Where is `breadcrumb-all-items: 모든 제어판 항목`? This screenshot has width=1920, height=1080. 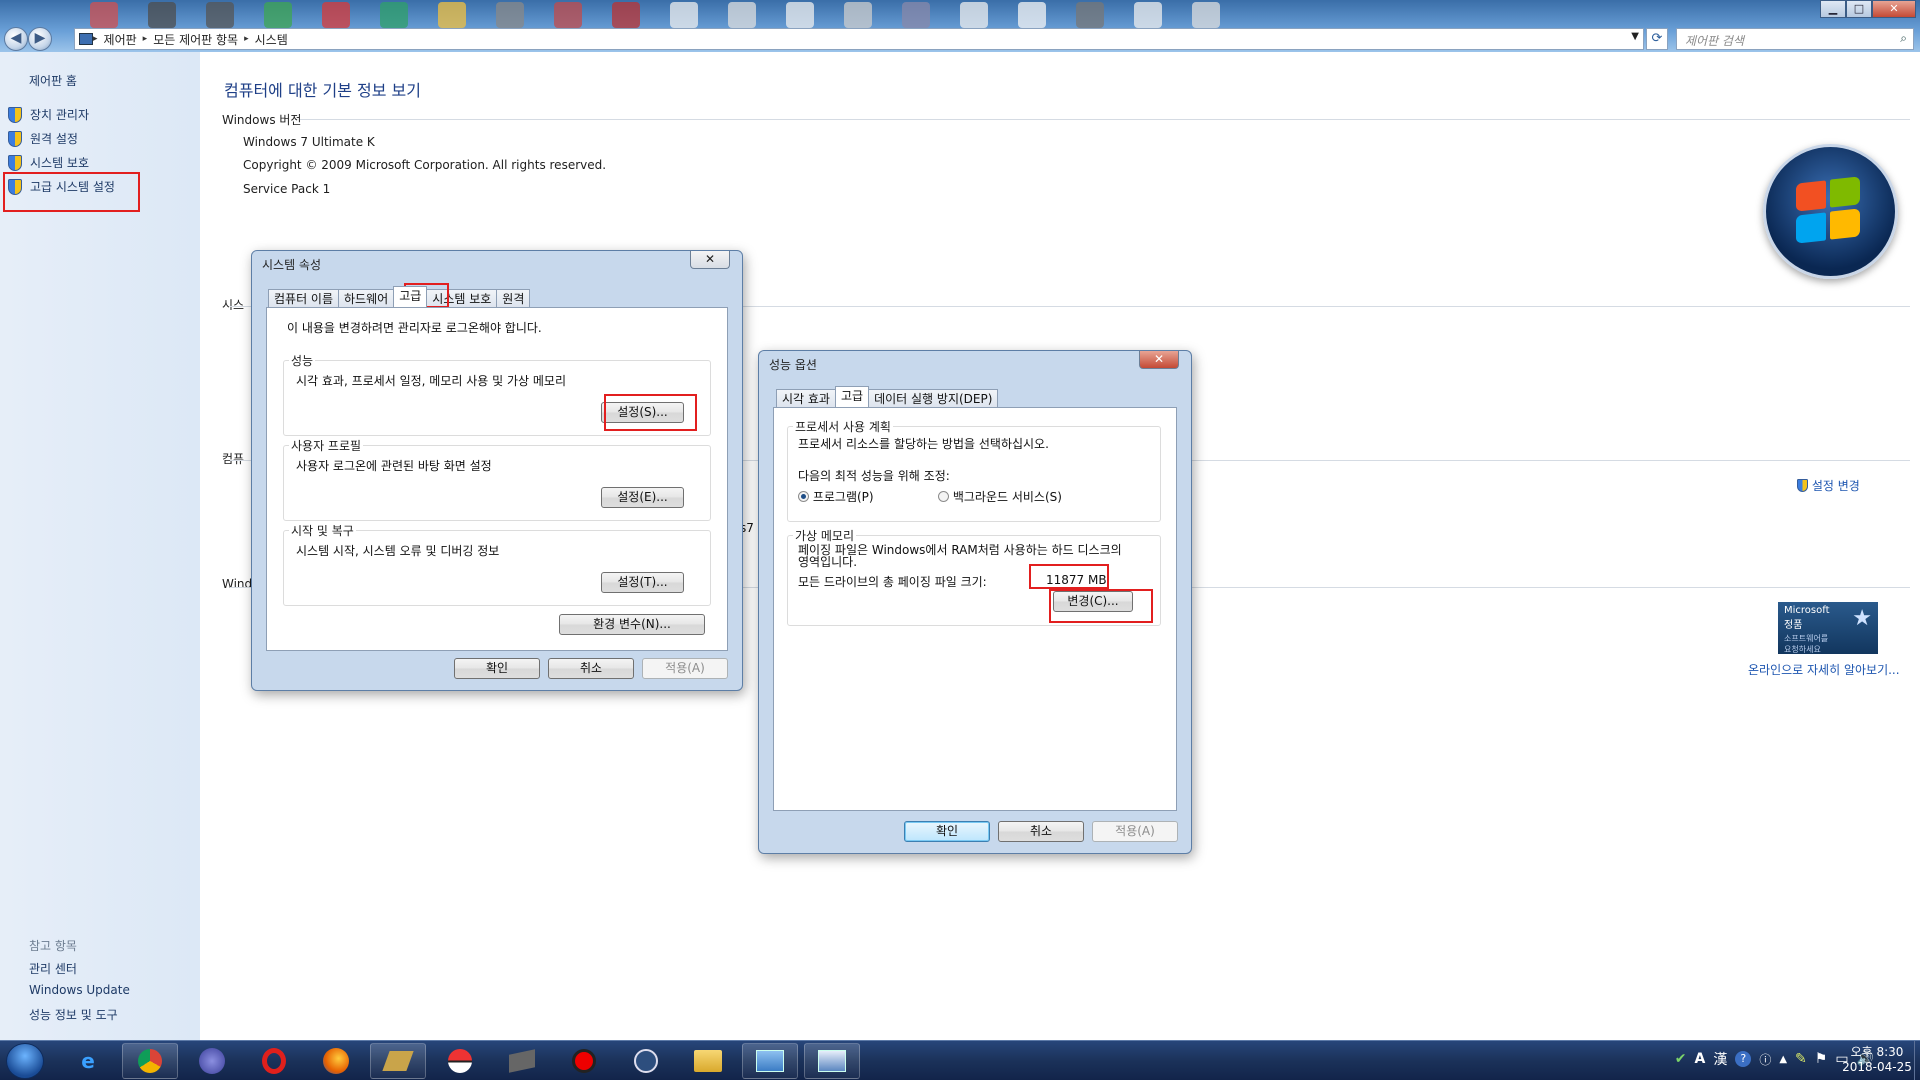 breadcrumb-all-items: 모든 제어판 항목 is located at coordinates (195, 39).